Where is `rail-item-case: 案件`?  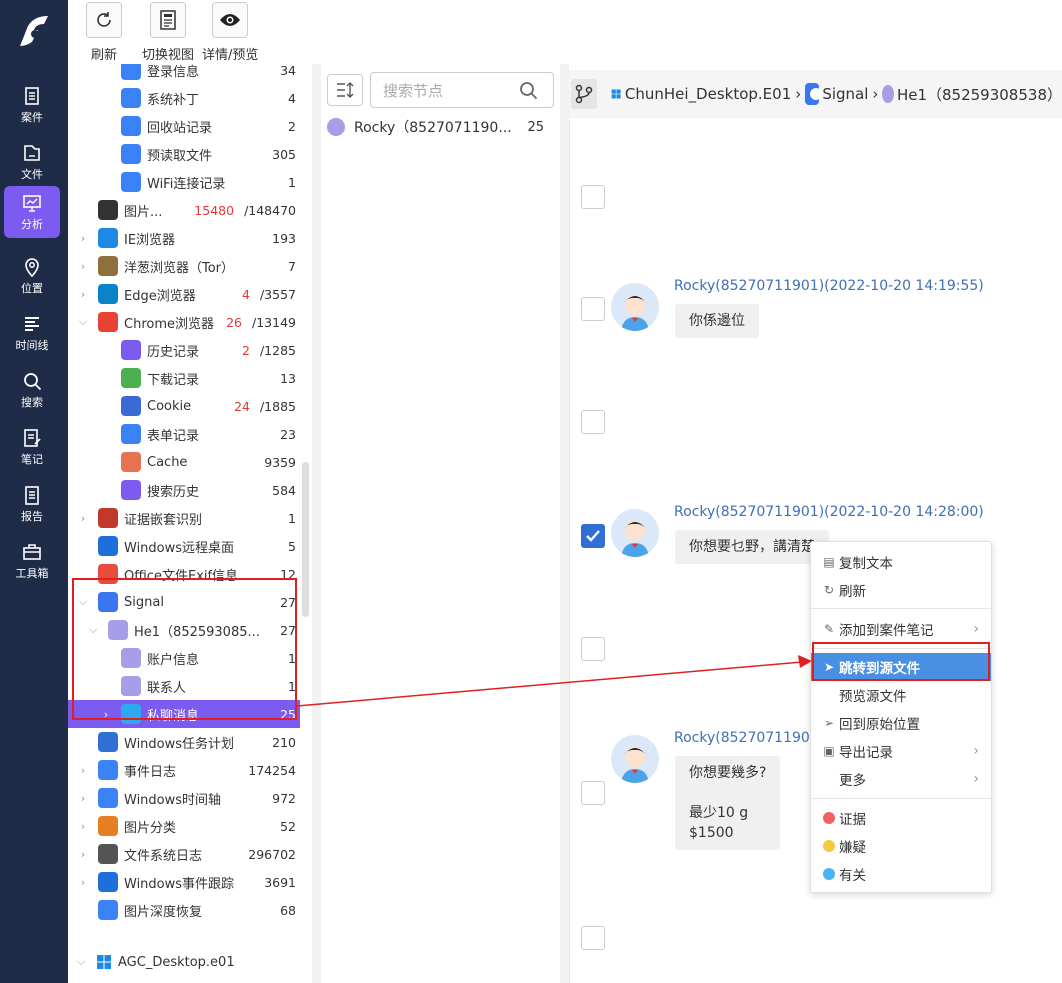
rail-item-case: 案件 is located at coordinates (32, 105).